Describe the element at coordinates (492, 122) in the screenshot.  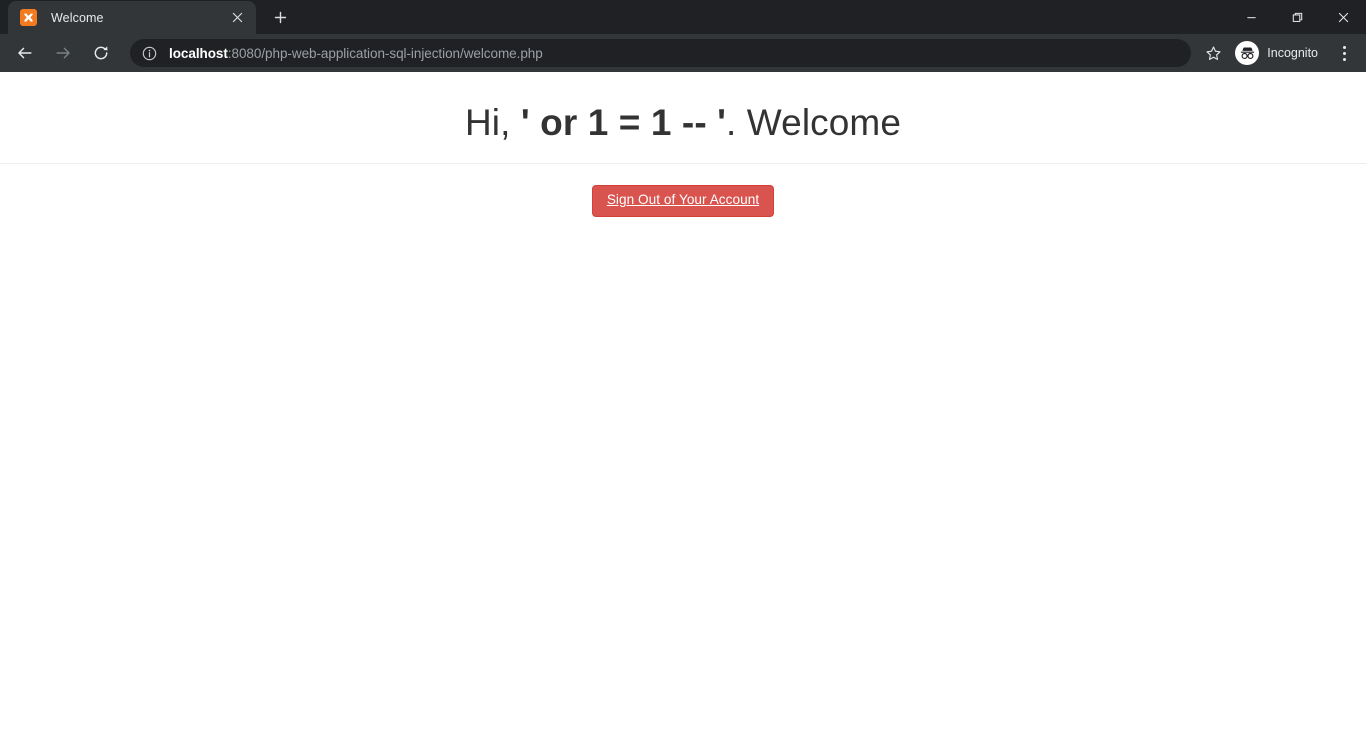
I see `greeting-prefix: Hi,` at that location.